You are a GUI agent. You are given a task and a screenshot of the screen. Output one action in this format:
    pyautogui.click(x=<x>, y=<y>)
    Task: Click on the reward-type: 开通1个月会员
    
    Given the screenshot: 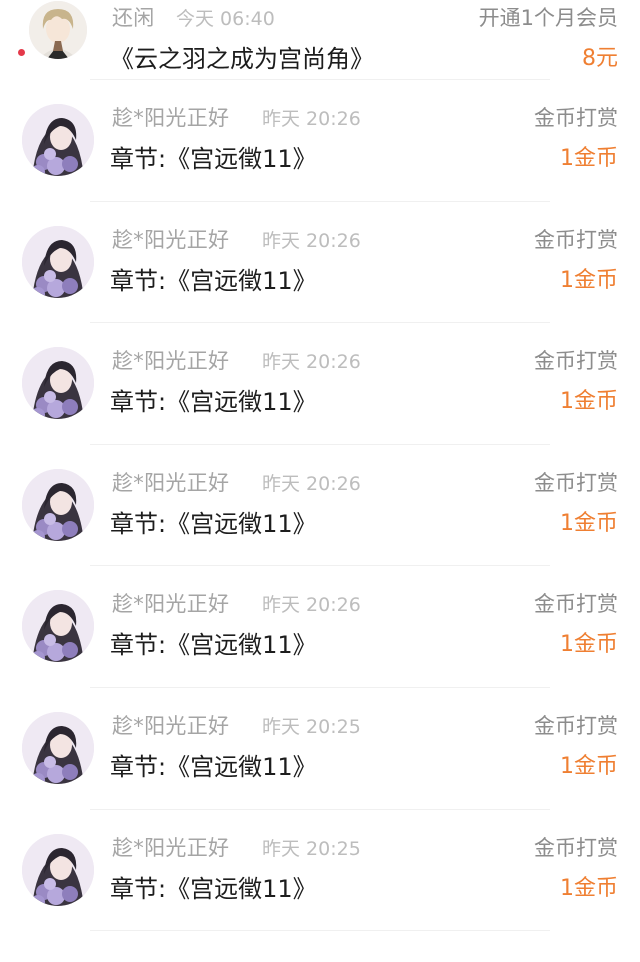 What is the action you would take?
    pyautogui.click(x=548, y=18)
    